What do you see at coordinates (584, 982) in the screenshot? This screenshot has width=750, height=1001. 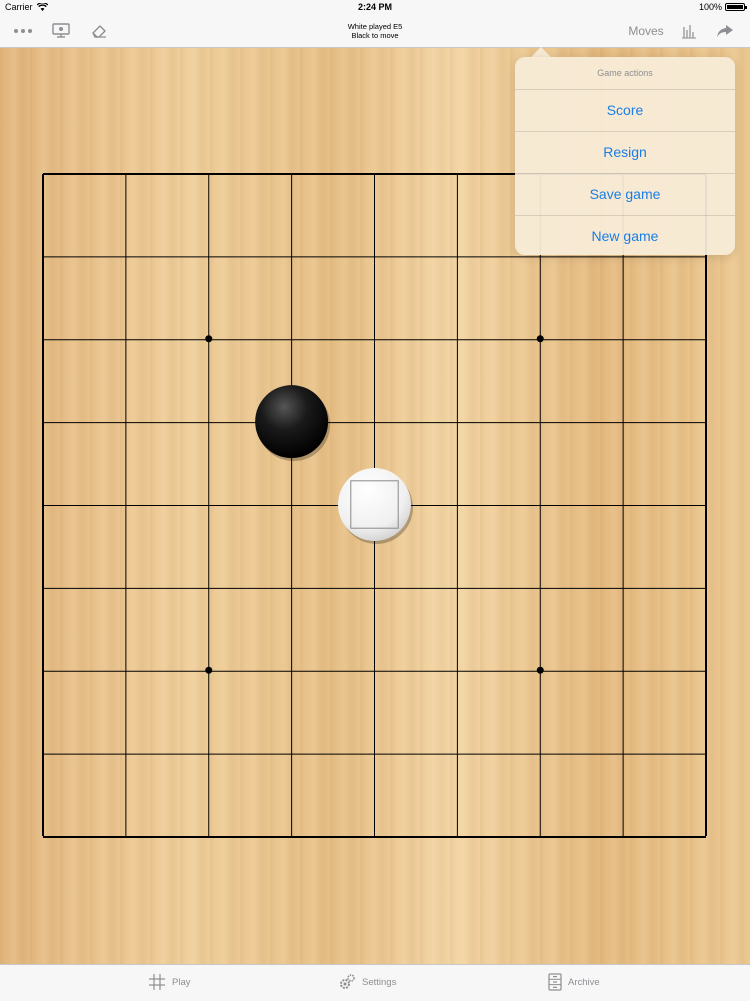 I see `tab-archive-label: Archive` at bounding box center [584, 982].